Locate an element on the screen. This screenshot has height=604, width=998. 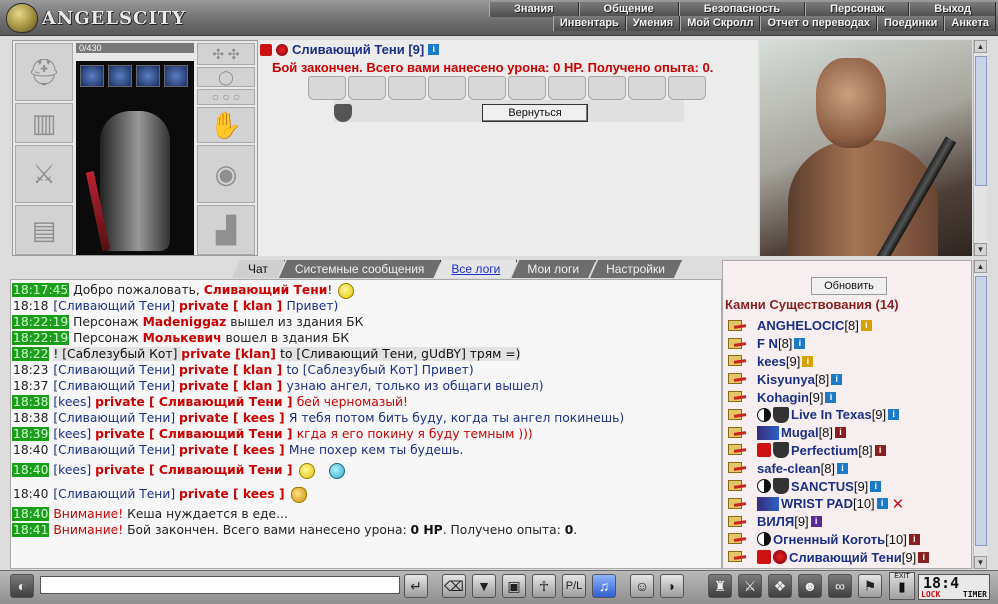
knife-icon: ⚔ is located at coordinates (750, 586).